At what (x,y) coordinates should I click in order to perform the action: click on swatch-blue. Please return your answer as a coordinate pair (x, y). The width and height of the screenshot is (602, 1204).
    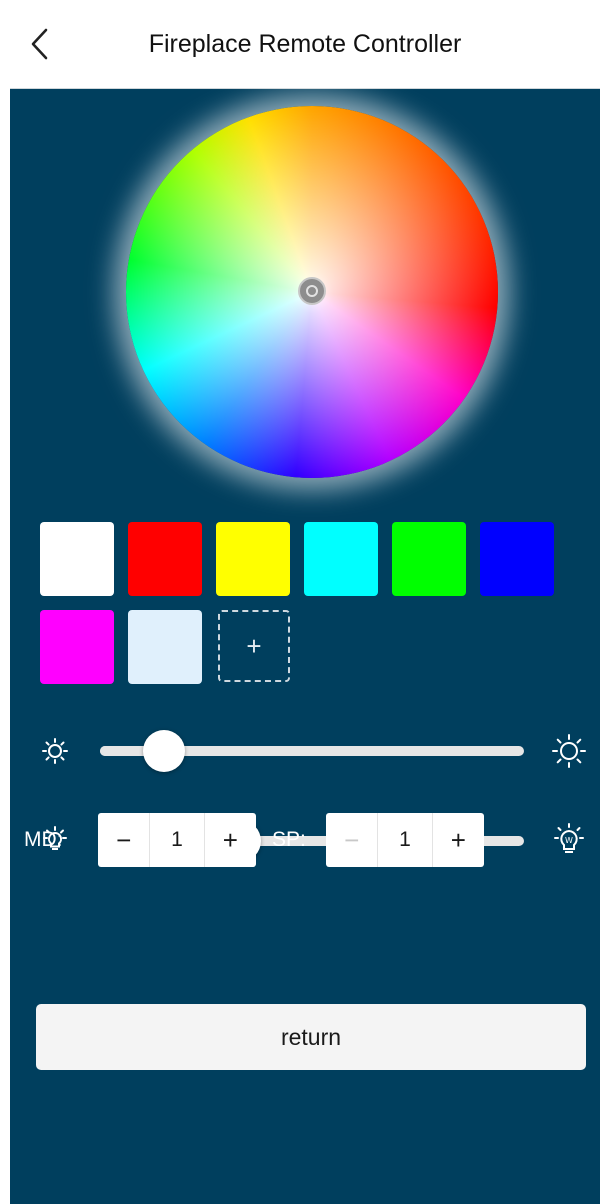
    Looking at the image, I should click on (517, 559).